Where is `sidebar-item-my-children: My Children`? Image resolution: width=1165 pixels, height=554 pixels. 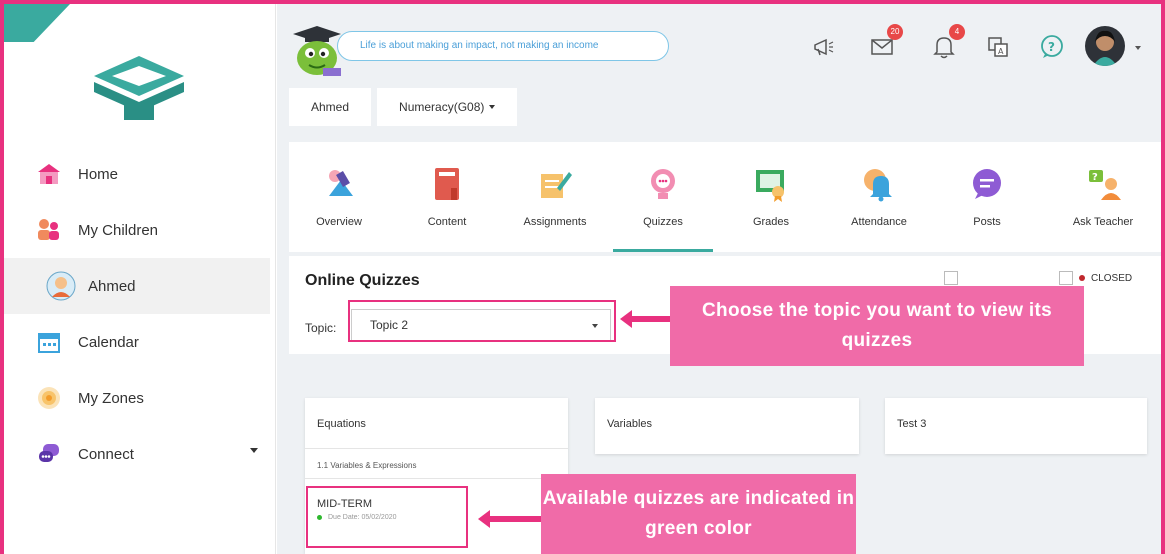 sidebar-item-my-children: My Children is located at coordinates (137, 230).